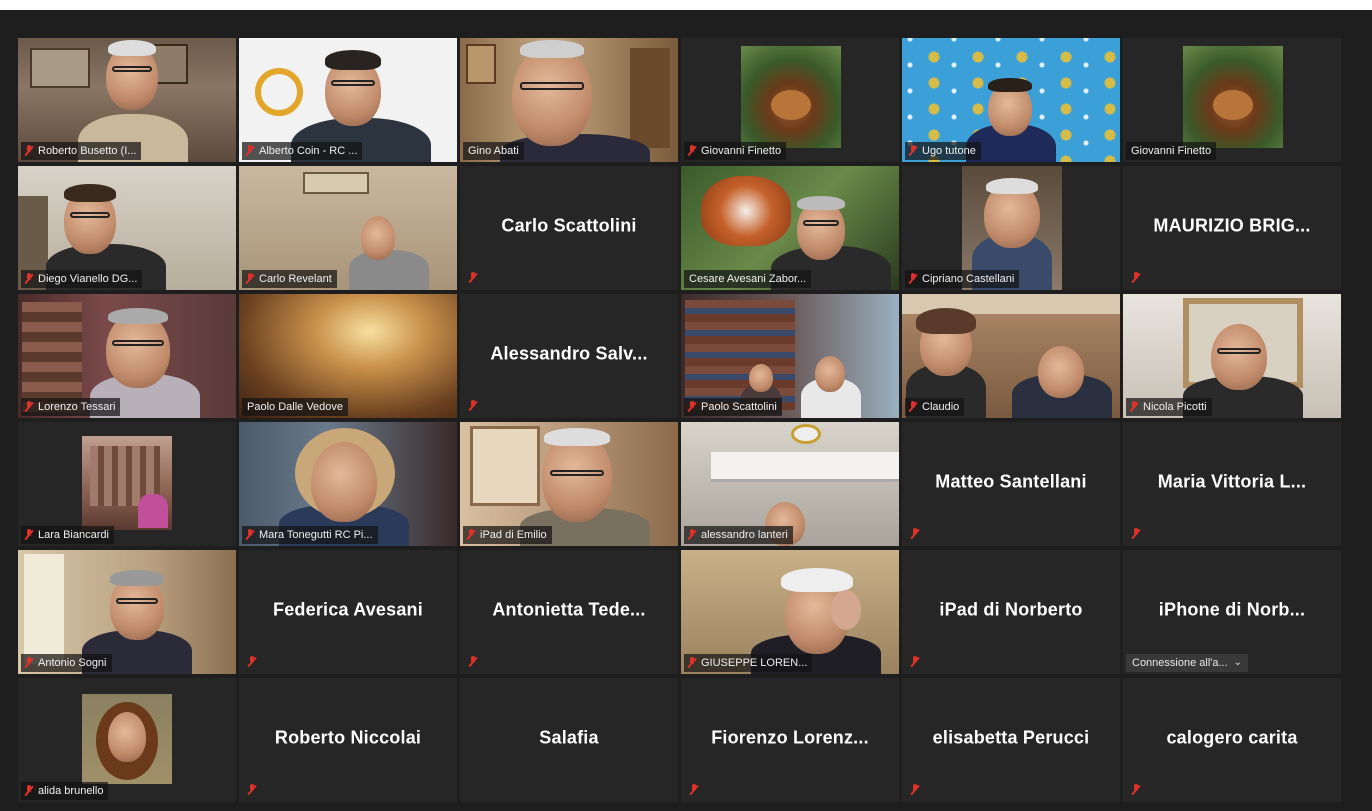 Image resolution: width=1372 pixels, height=811 pixels. Describe the element at coordinates (569, 740) in the screenshot. I see `participant-tile: Salafia` at that location.